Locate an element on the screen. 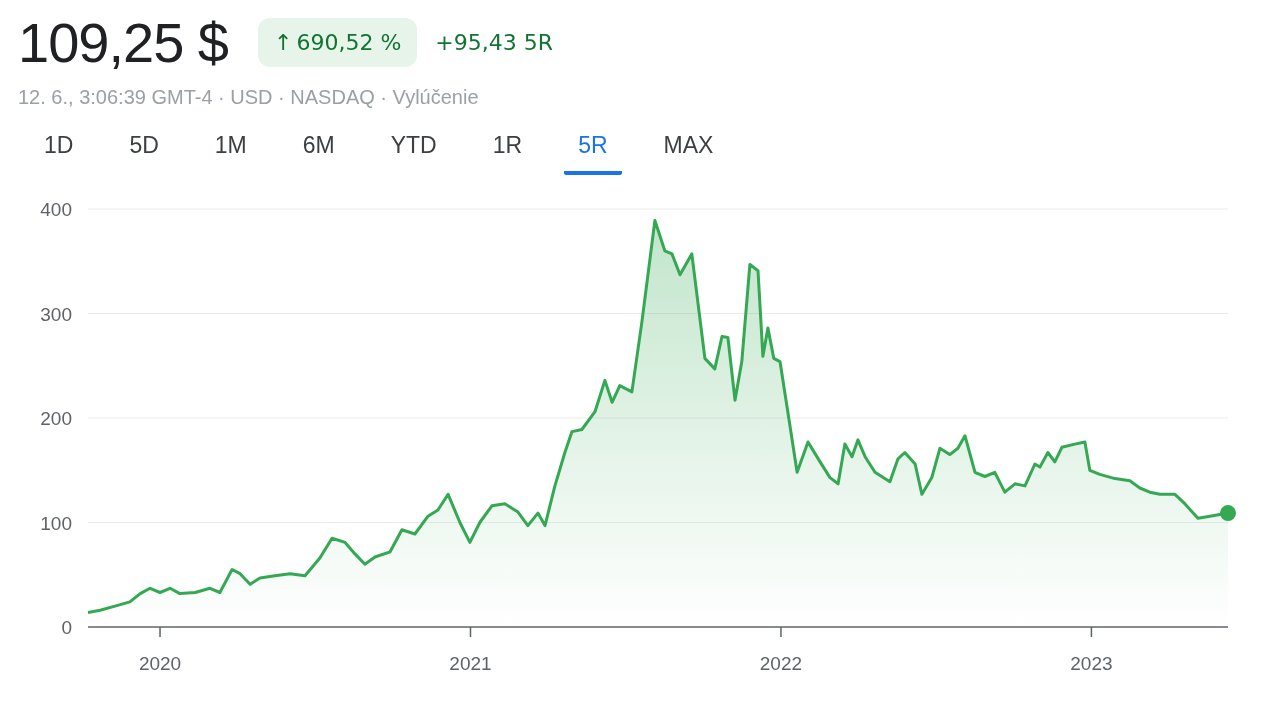 The height and width of the screenshot is (708, 1280). x-axis-label: 2022 is located at coordinates (781, 663).